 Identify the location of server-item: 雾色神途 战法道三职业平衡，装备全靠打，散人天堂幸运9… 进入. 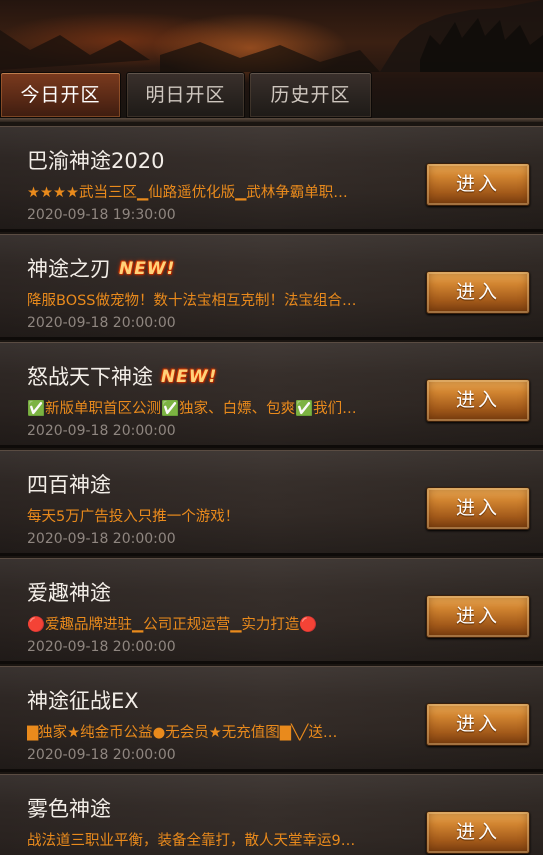
(271, 814).